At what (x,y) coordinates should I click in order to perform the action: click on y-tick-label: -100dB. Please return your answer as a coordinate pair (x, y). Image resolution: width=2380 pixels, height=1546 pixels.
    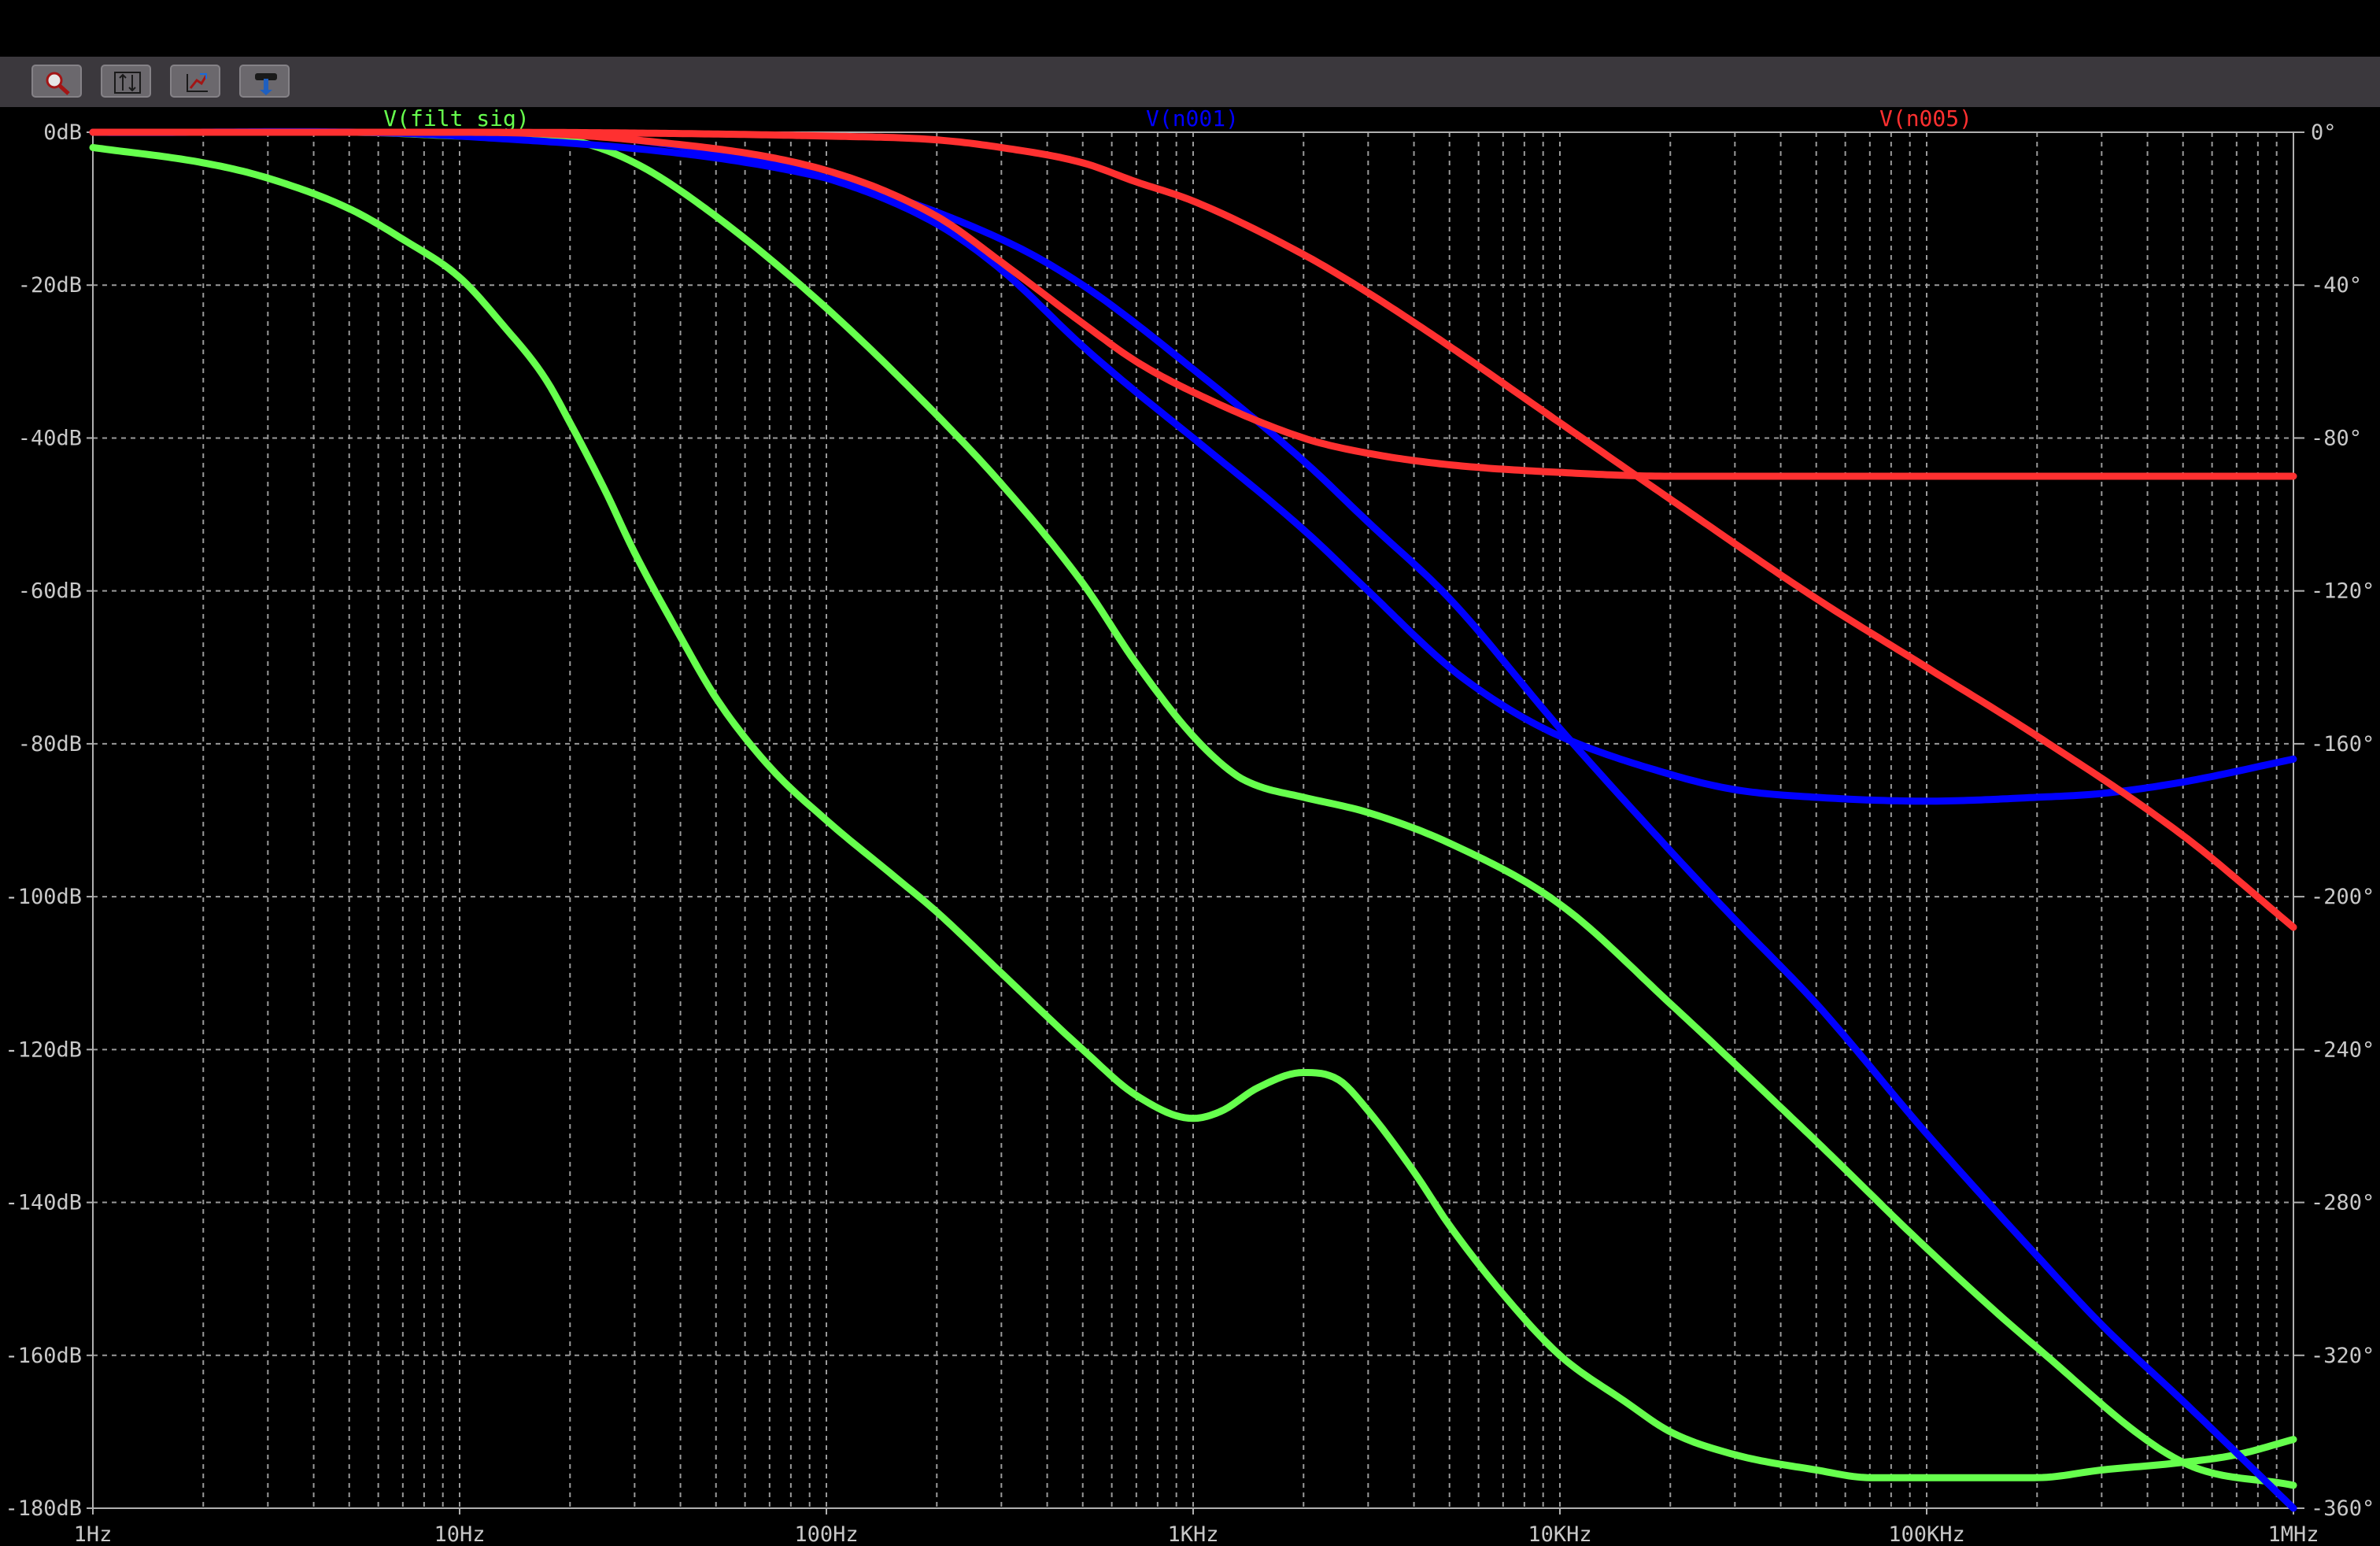
    Looking at the image, I should click on (43, 897).